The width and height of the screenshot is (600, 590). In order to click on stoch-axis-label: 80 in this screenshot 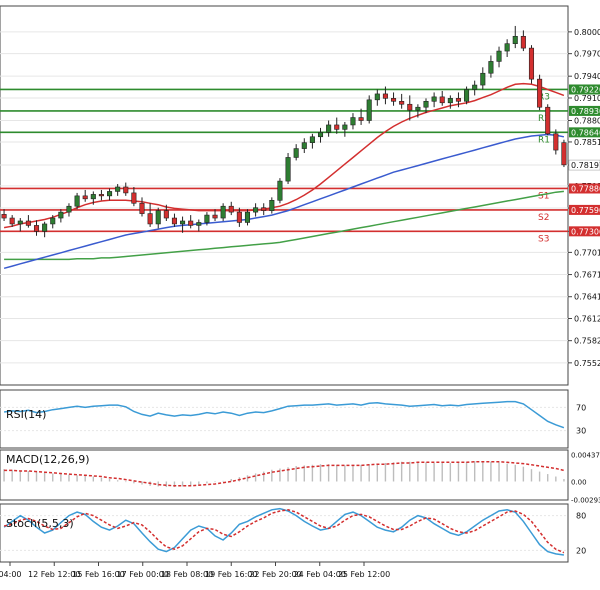, I will do `click(581, 516)`.